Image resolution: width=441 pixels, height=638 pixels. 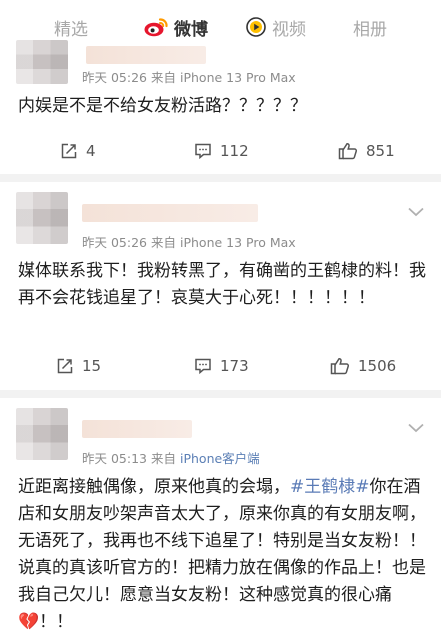 I want to click on repost-count: 15, so click(x=92, y=366).